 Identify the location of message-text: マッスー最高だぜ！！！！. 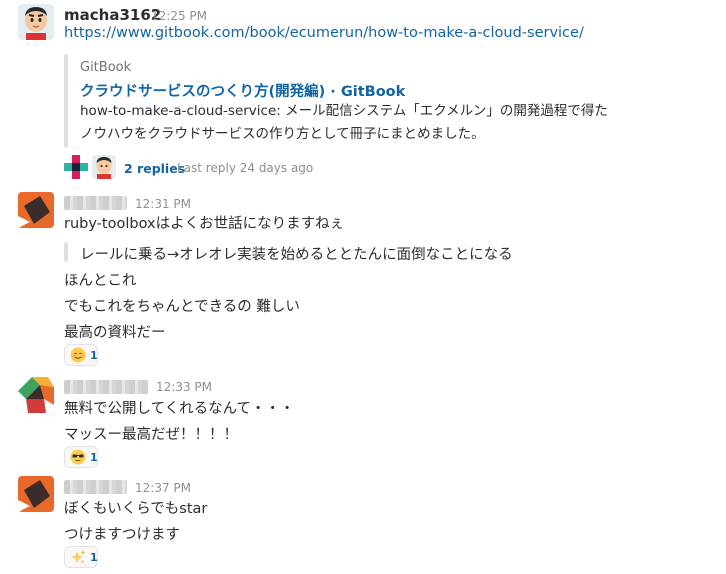
(151, 435).